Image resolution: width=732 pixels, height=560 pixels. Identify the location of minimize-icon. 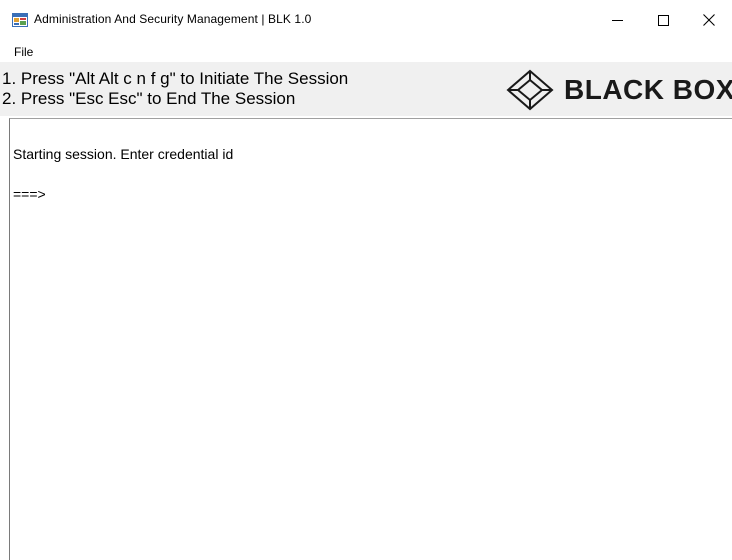
(617, 20).